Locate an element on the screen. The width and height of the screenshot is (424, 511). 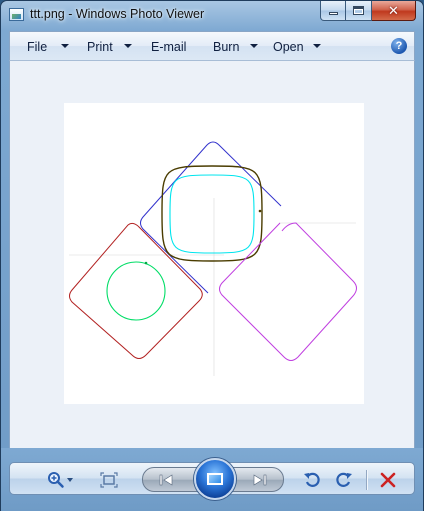
magenta-rounded-diamond is located at coordinates (288, 291).